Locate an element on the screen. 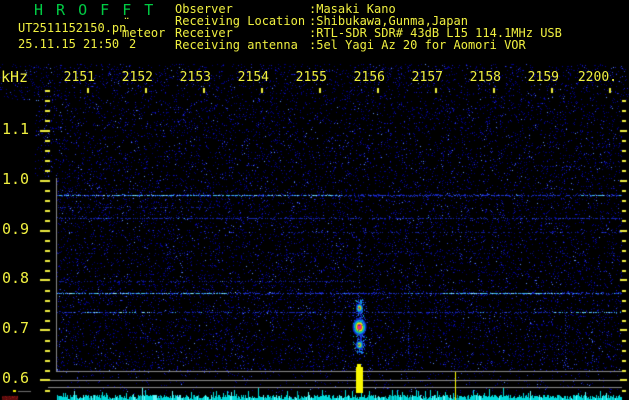 The image size is (629, 400). datetime-label: 25.11.15 21:50 is located at coordinates (69, 44).